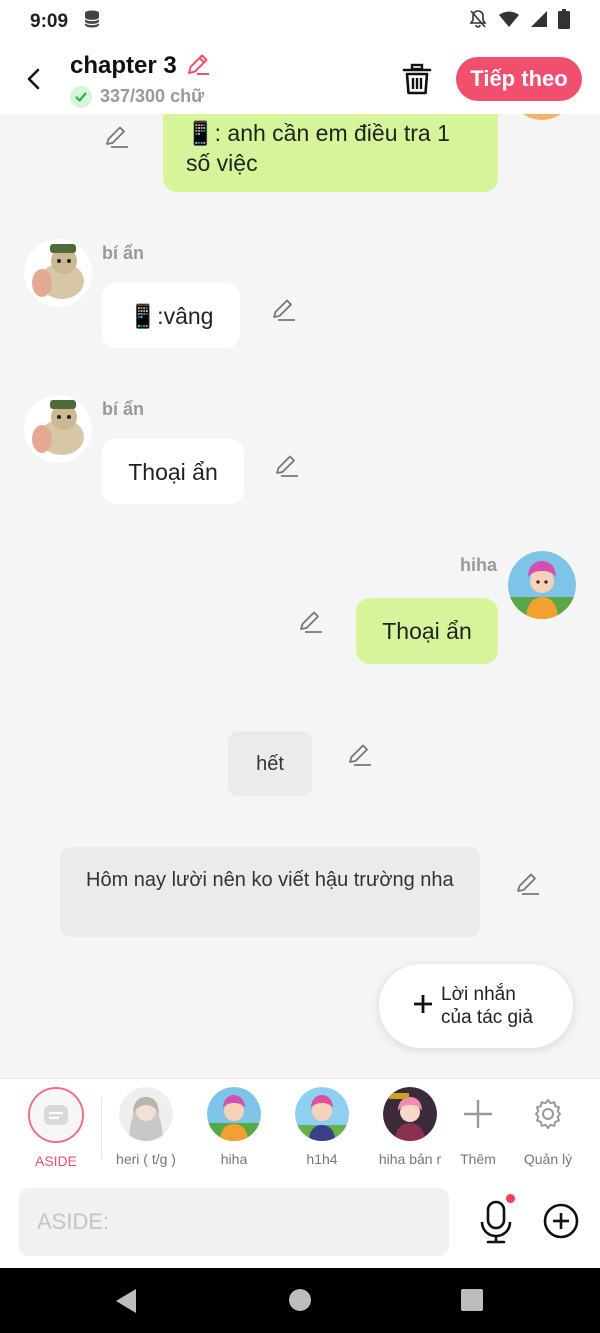  What do you see at coordinates (300, 79) in the screenshot?
I see `app-header: chapter 3 337/300 chữ Tiếp theo` at bounding box center [300, 79].